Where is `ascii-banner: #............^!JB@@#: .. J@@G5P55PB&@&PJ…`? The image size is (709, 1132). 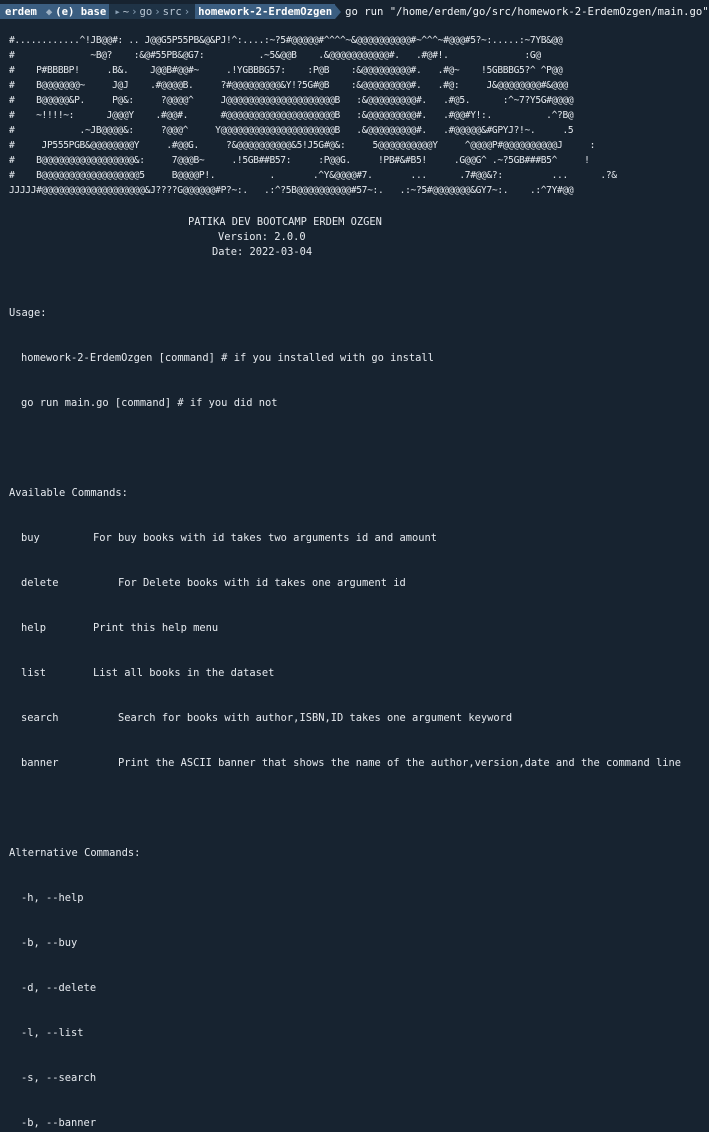 ascii-banner: #............^!JB@@#: .. J@@G5P55PB&@&PJ… is located at coordinates (313, 115).